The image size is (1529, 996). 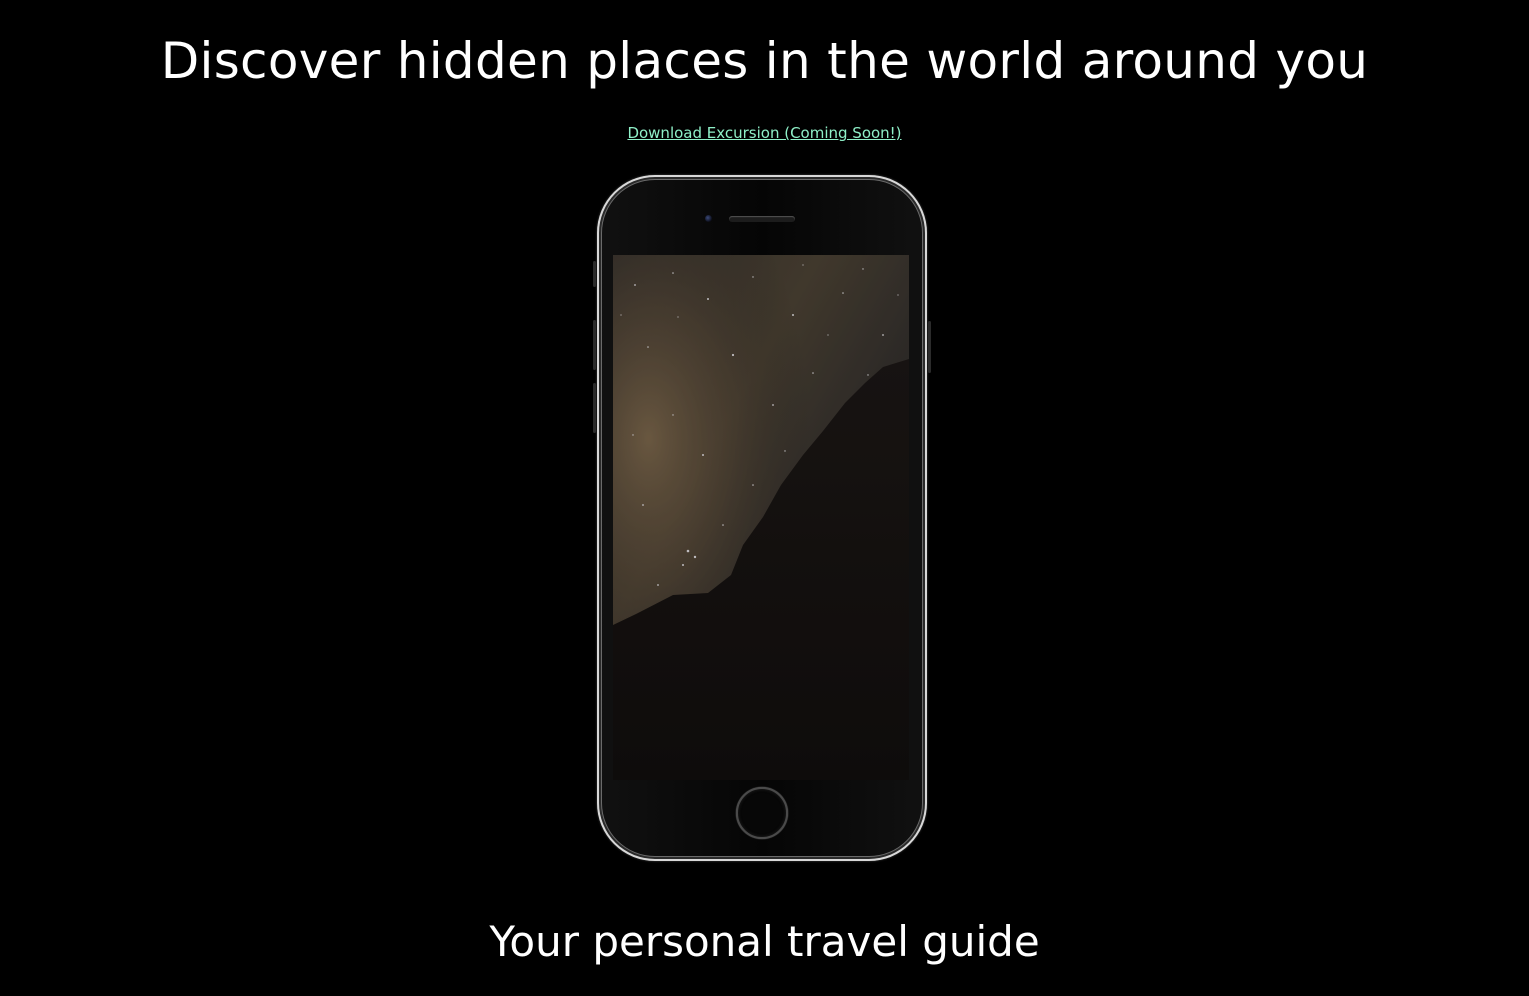 What do you see at coordinates (594, 274) in the screenshot?
I see `mute-switch` at bounding box center [594, 274].